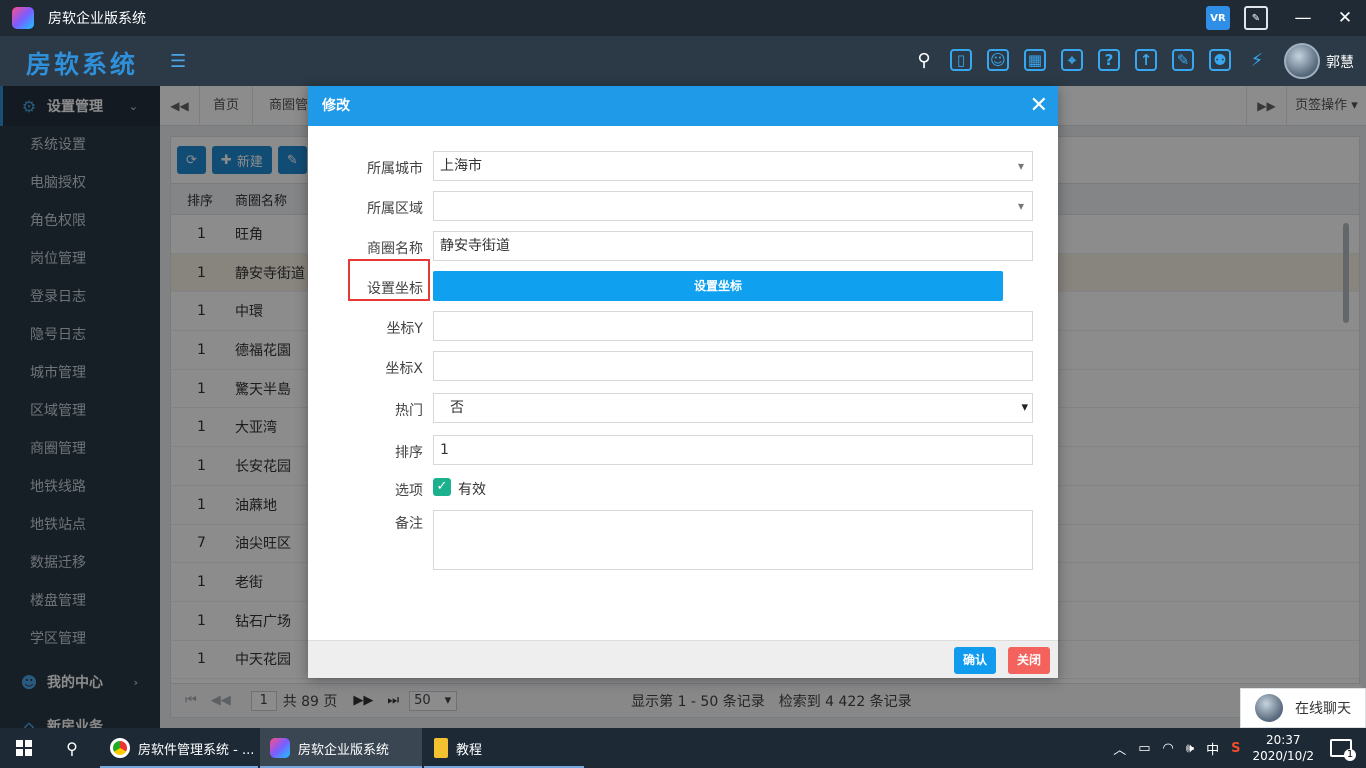 This screenshot has height=768, width=1366. What do you see at coordinates (404, 329) in the screenshot?
I see `coord-y-label: 坐标Y` at bounding box center [404, 329].